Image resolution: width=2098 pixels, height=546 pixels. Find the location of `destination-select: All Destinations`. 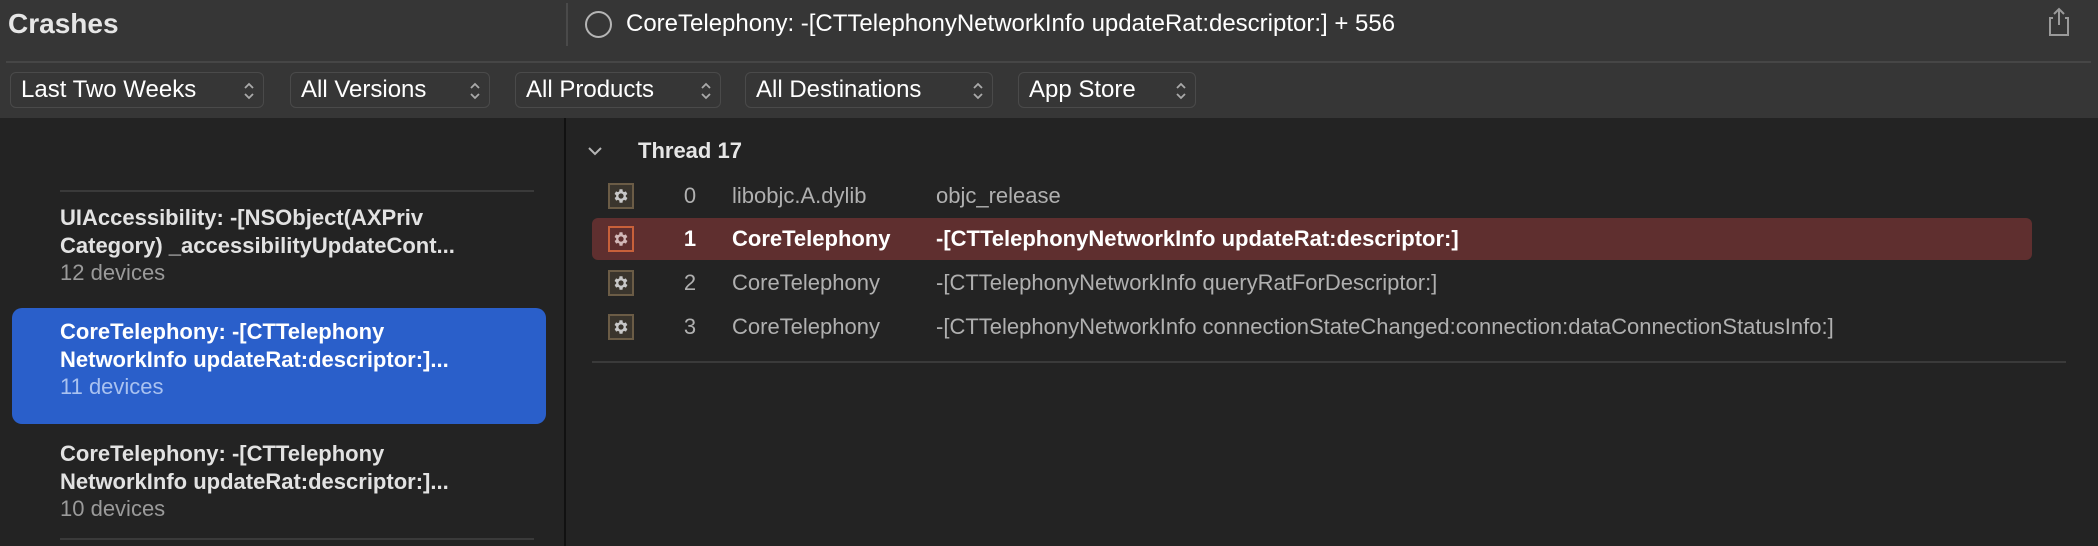

destination-select: All Destinations is located at coordinates (869, 90).